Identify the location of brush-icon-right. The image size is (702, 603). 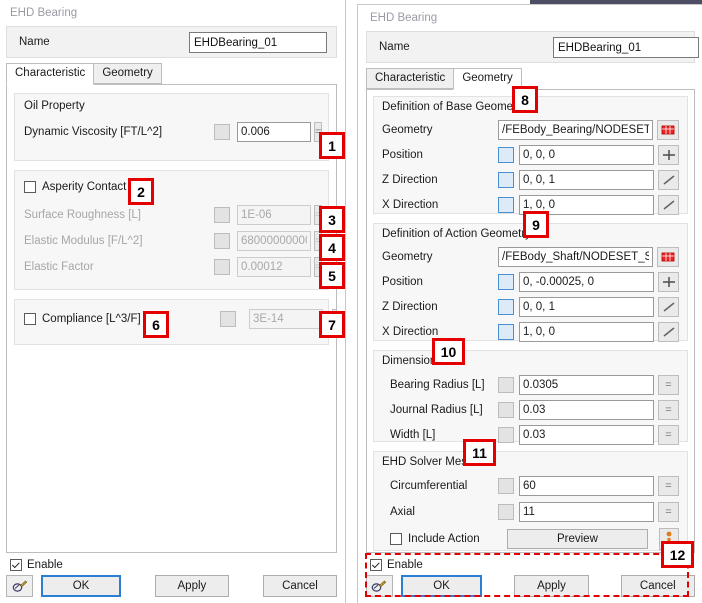
(379, 586).